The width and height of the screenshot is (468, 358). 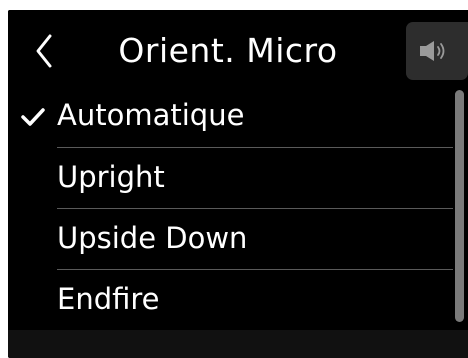 What do you see at coordinates (108, 299) in the screenshot?
I see `option-label: Endfire` at bounding box center [108, 299].